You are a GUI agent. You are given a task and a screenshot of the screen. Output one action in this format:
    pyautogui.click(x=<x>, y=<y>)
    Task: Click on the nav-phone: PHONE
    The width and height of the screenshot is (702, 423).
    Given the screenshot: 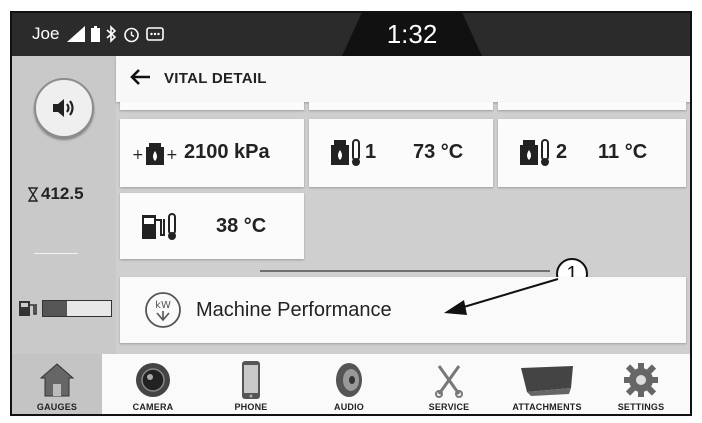 What is the action you would take?
    pyautogui.click(x=251, y=384)
    